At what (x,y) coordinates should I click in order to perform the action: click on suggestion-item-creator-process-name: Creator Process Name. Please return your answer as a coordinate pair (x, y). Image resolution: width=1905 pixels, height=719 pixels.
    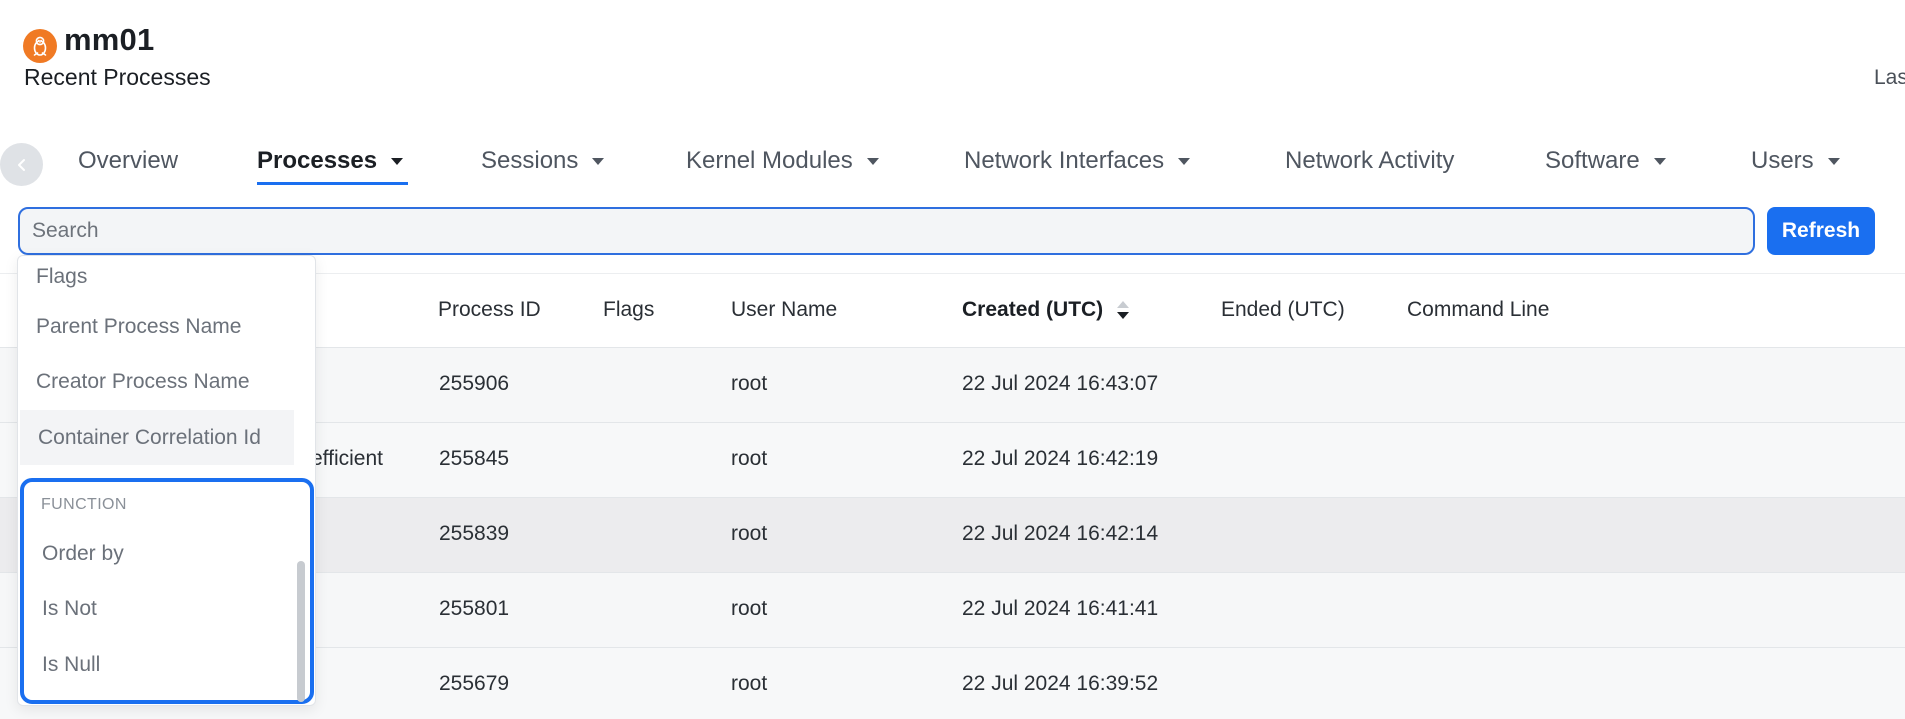
    Looking at the image, I should click on (155, 381).